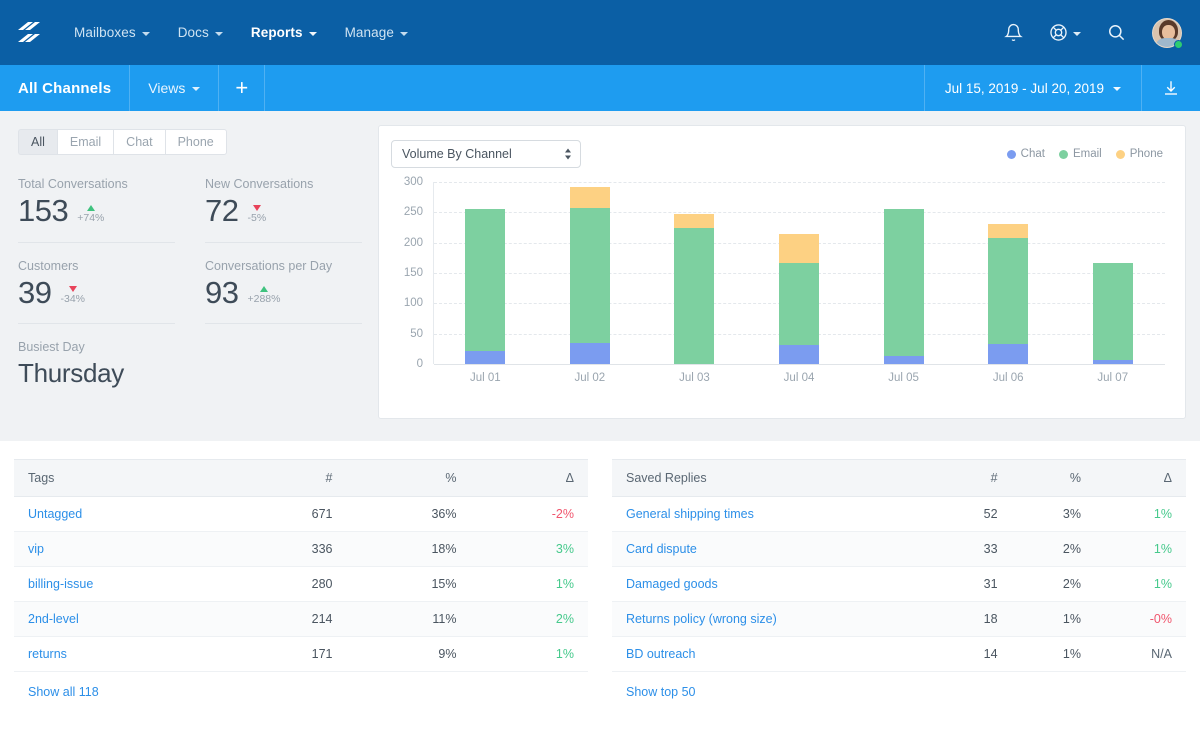  Describe the element at coordinates (284, 32) in the screenshot. I see `nav-item-reports: Reports` at that location.